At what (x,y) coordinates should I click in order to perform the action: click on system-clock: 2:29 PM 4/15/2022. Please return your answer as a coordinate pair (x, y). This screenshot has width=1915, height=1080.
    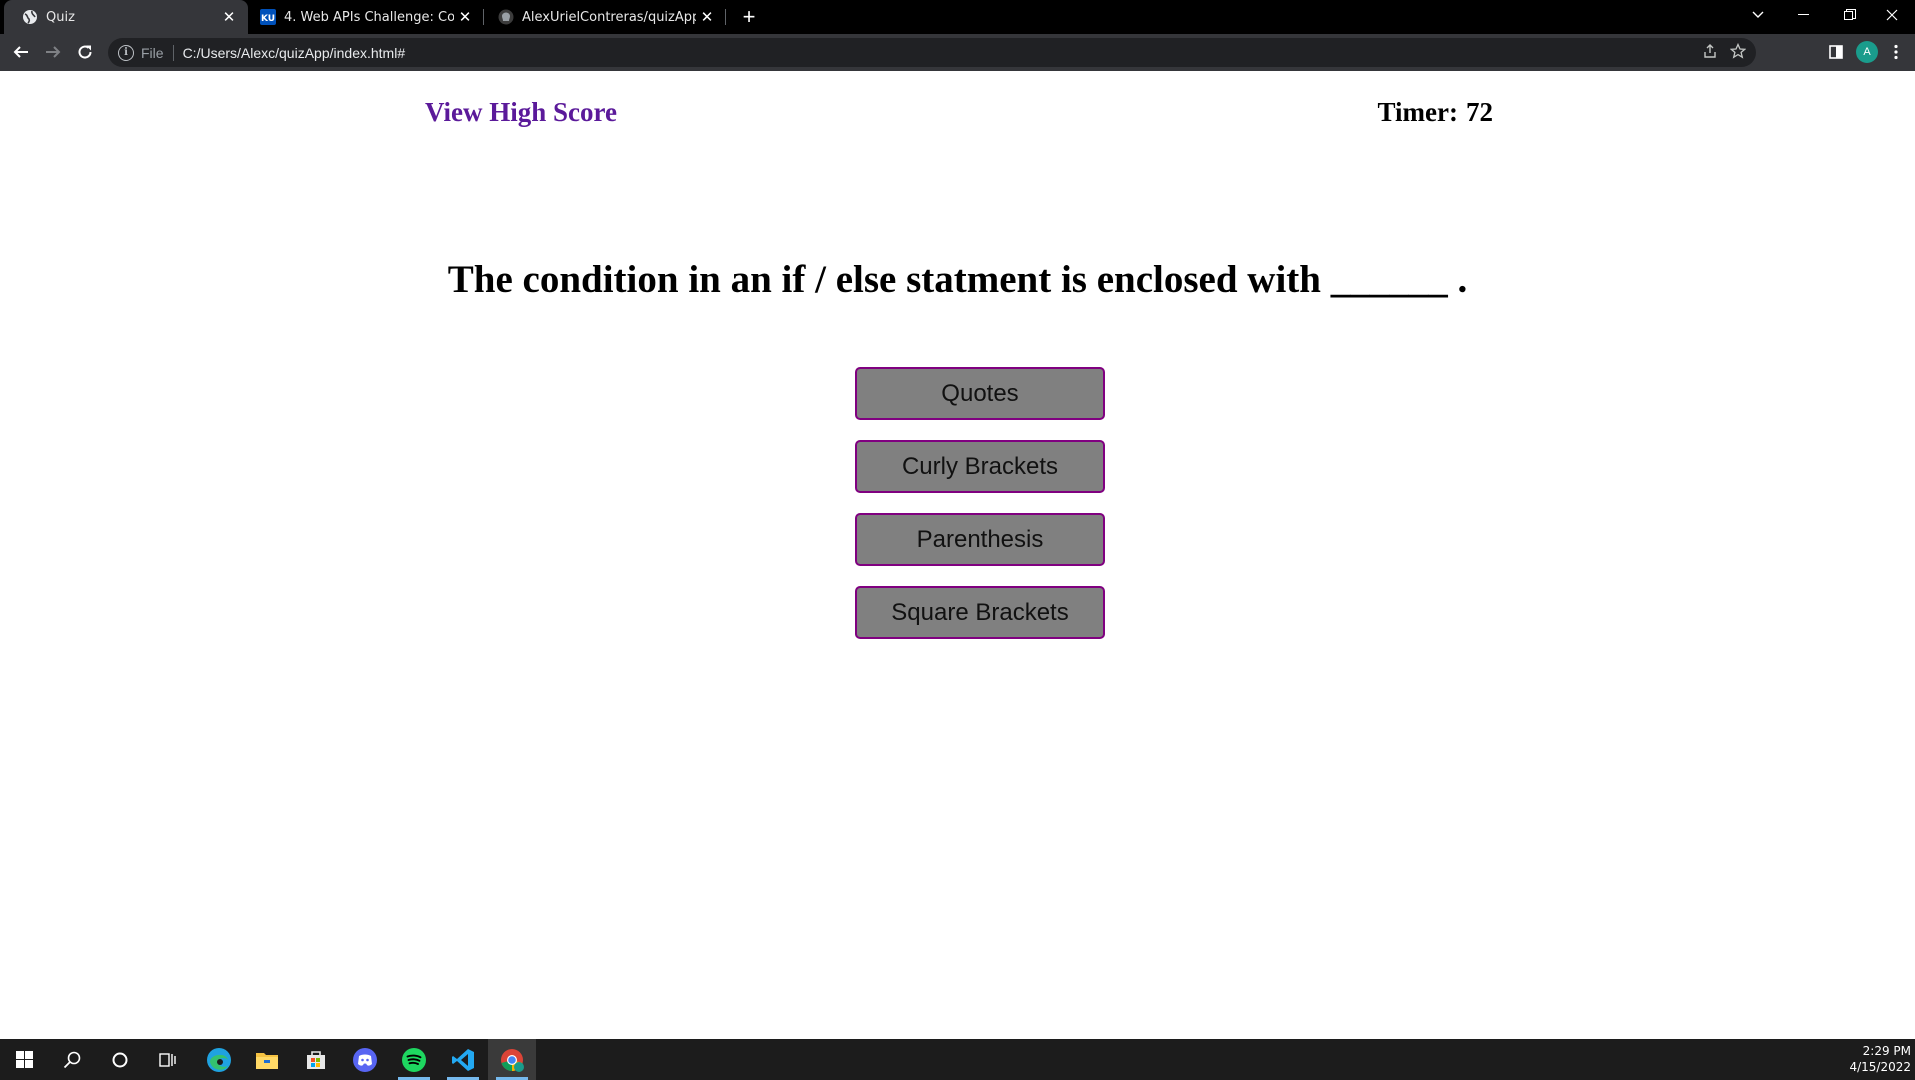
    Looking at the image, I should click on (1880, 1059).